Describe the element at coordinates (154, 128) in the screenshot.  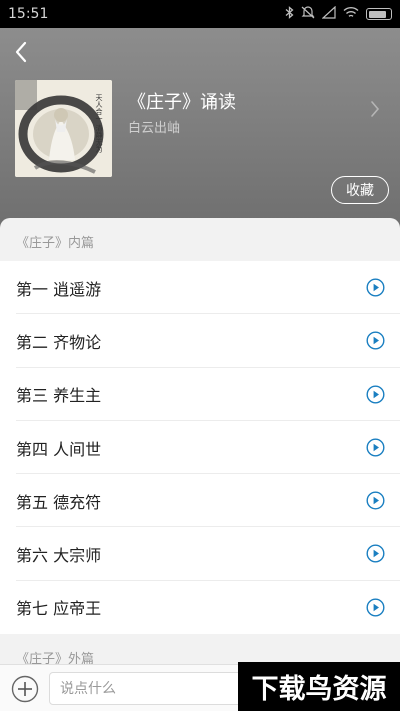
I see `album-author: 白云出岫` at that location.